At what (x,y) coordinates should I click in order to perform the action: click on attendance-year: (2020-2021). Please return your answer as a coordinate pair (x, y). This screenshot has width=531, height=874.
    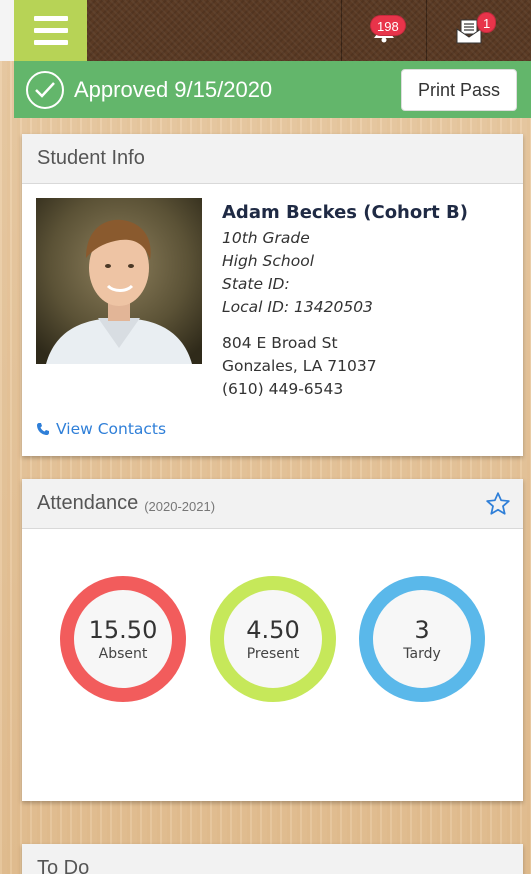
    Looking at the image, I should click on (180, 506).